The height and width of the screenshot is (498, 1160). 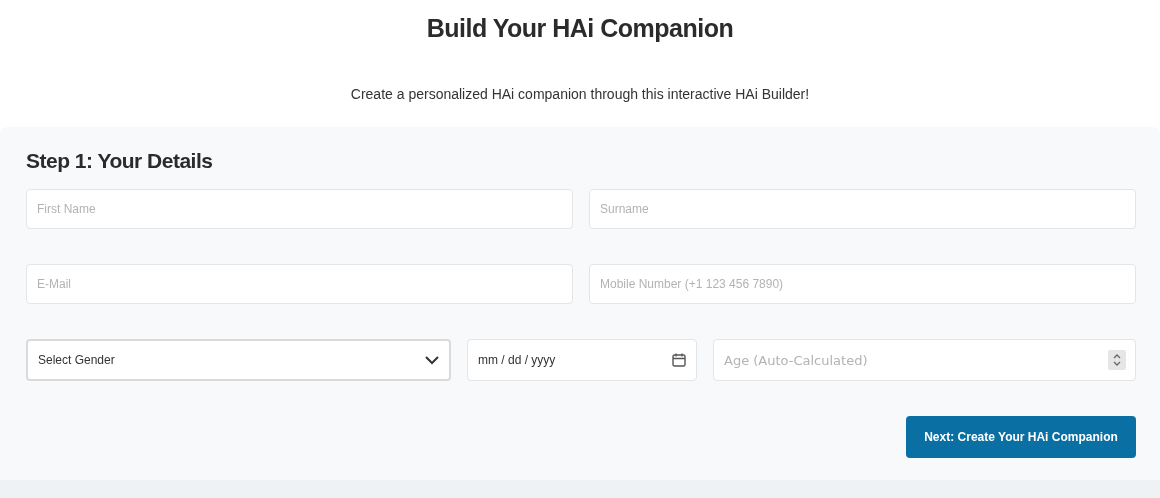 I want to click on step-title: Step 1: Your Details, so click(x=120, y=161).